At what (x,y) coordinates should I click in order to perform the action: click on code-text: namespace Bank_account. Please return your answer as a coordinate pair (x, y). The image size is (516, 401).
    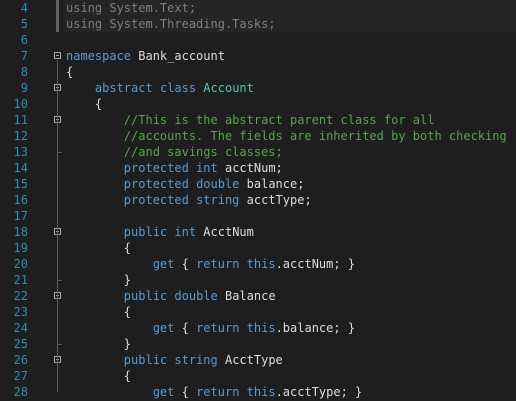
    Looking at the image, I should click on (145, 56).